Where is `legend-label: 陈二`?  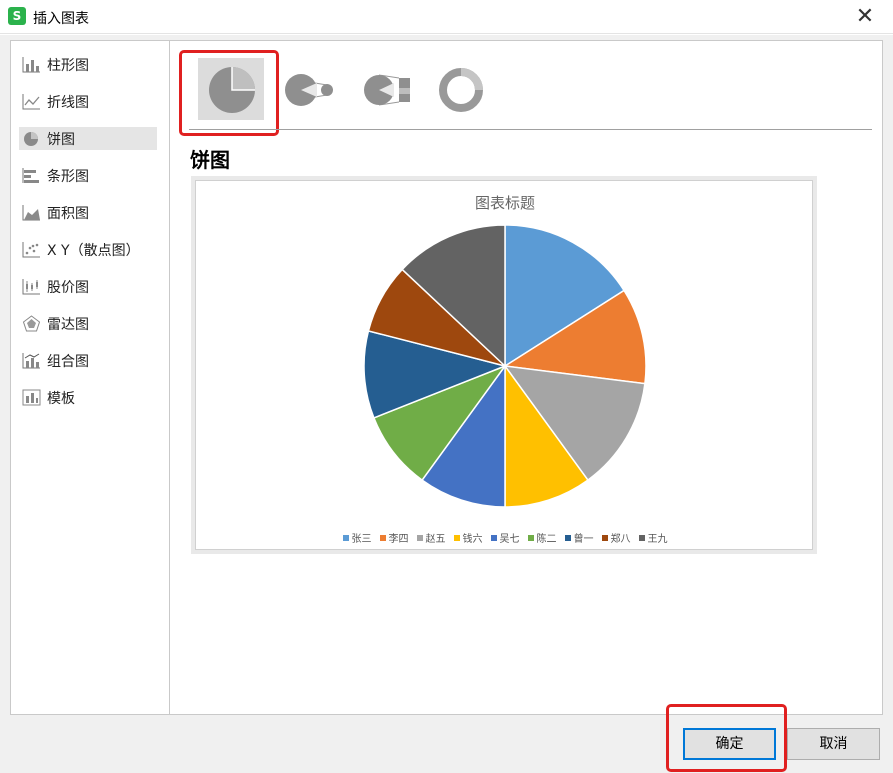 legend-label: 陈二 is located at coordinates (546, 539).